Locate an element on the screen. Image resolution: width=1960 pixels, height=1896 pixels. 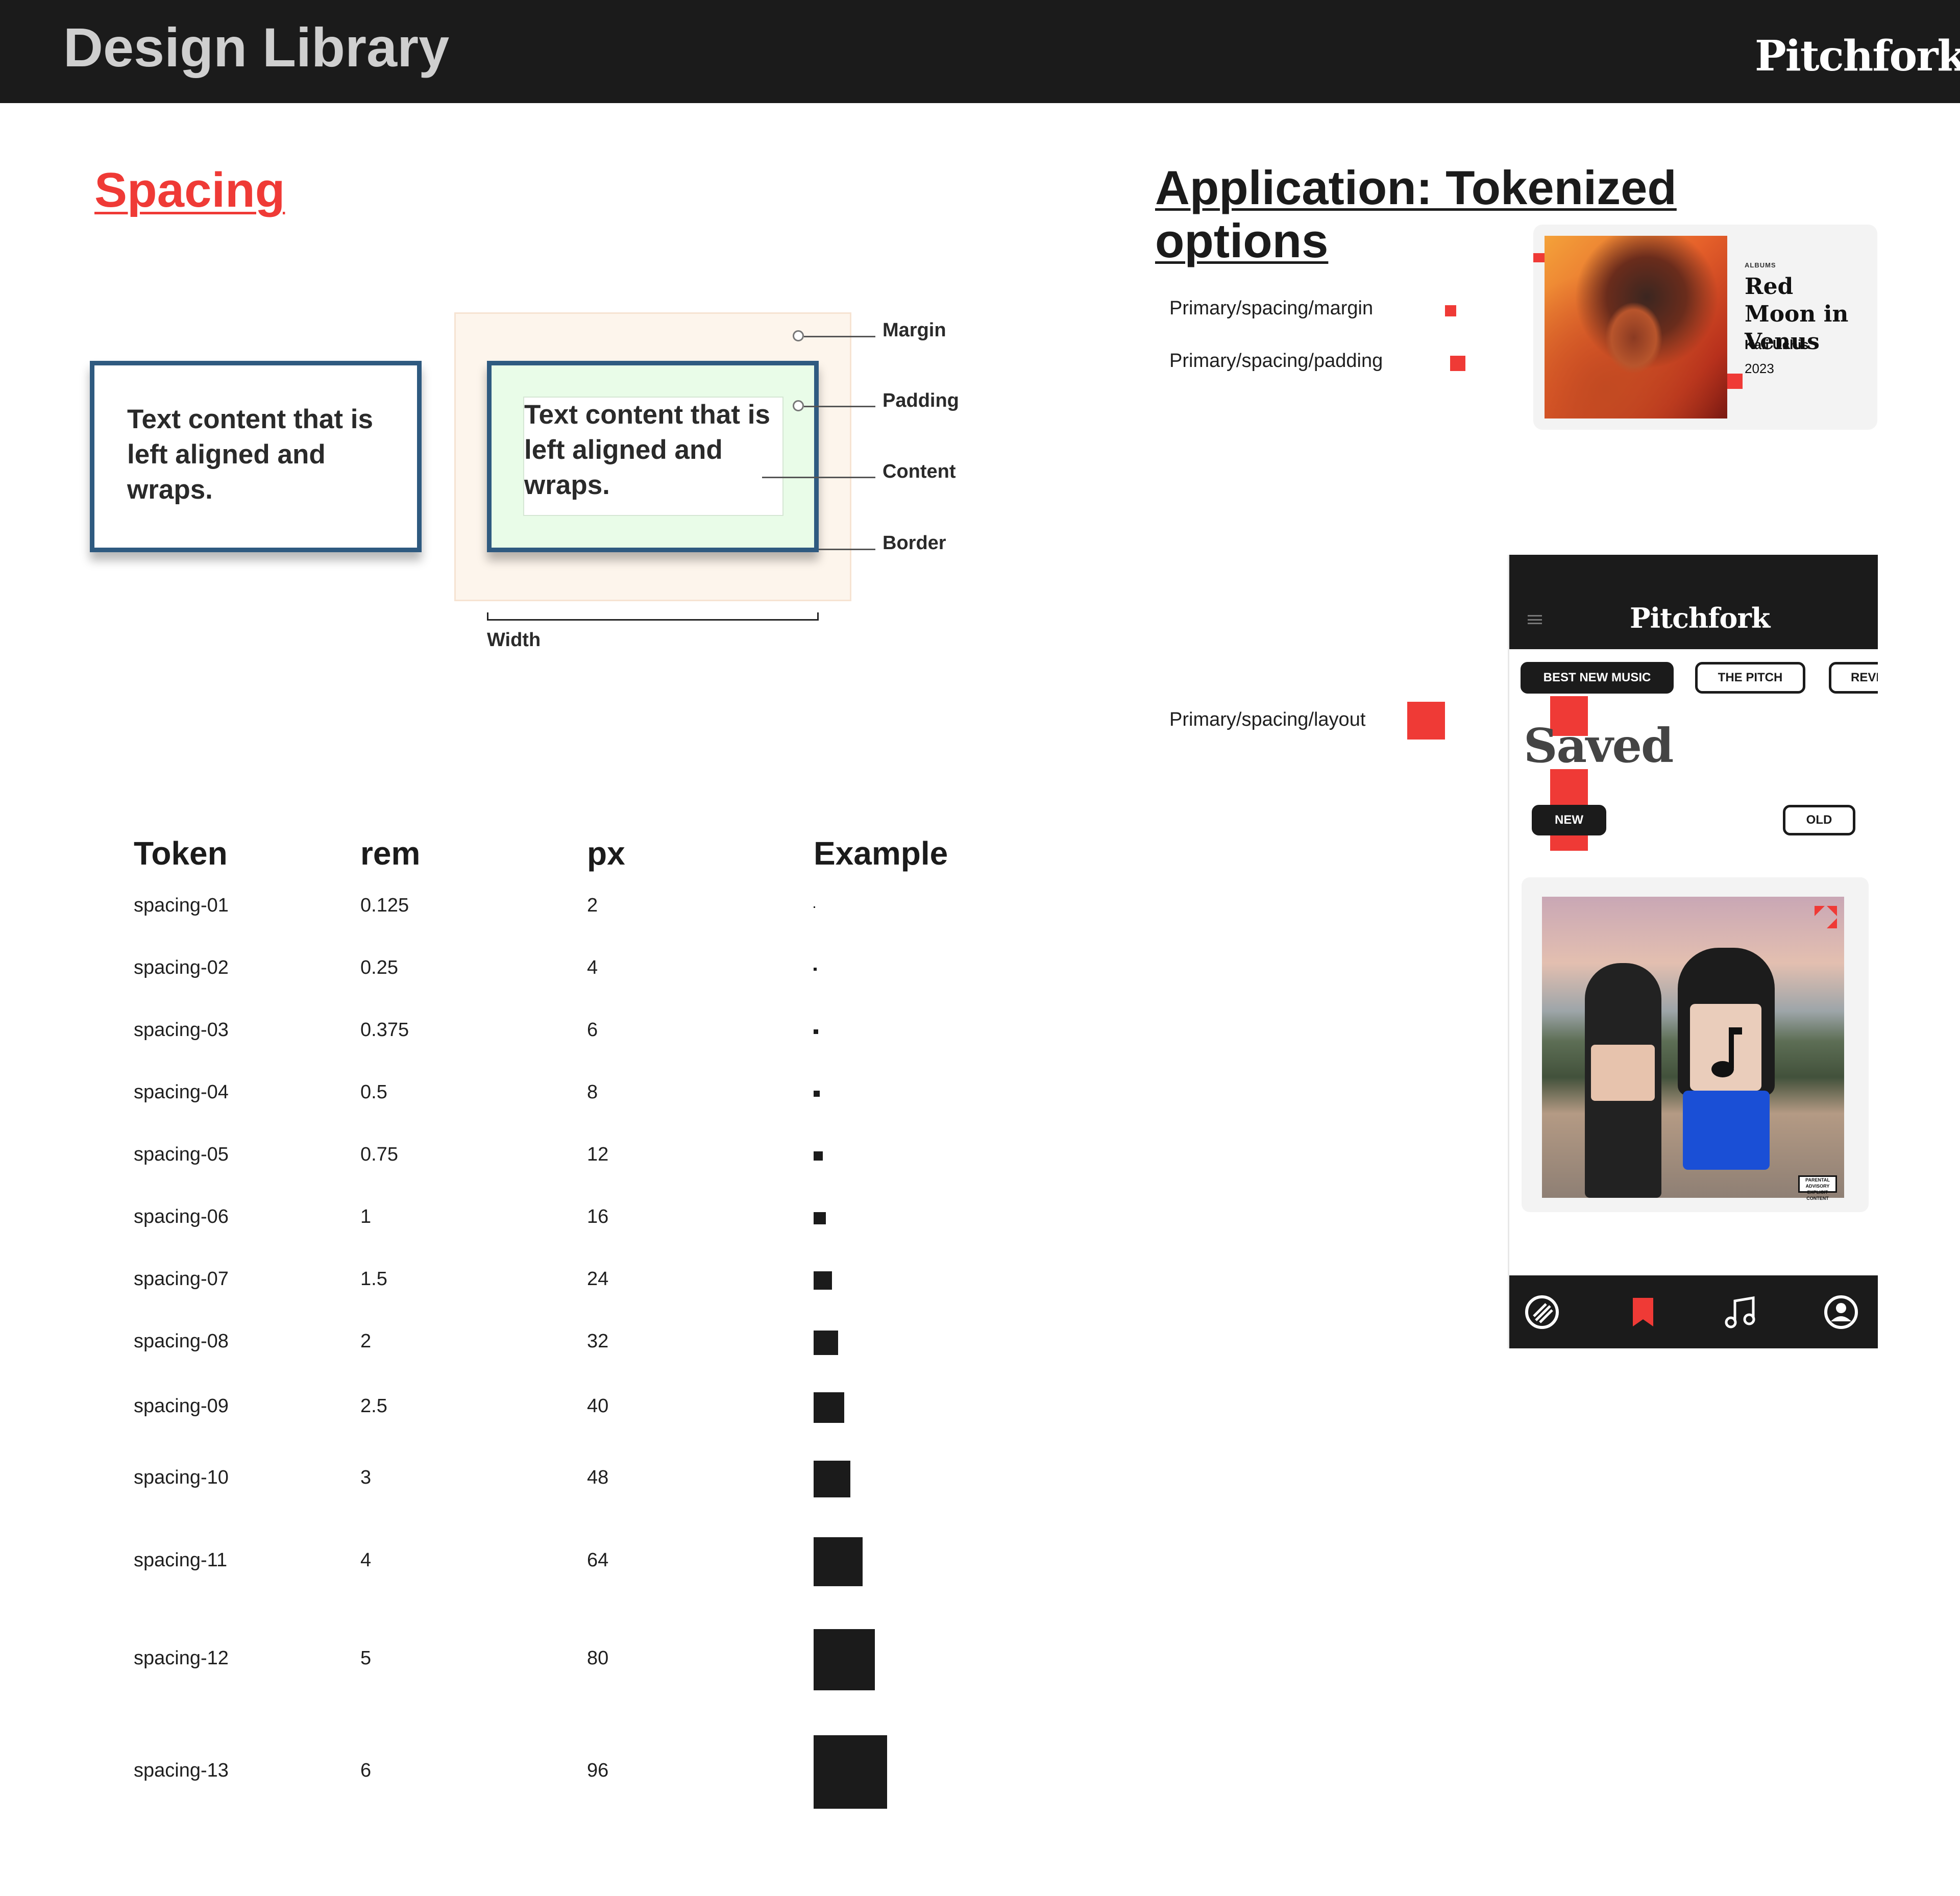
token-name: spacing-04 is located at coordinates (181, 1092).